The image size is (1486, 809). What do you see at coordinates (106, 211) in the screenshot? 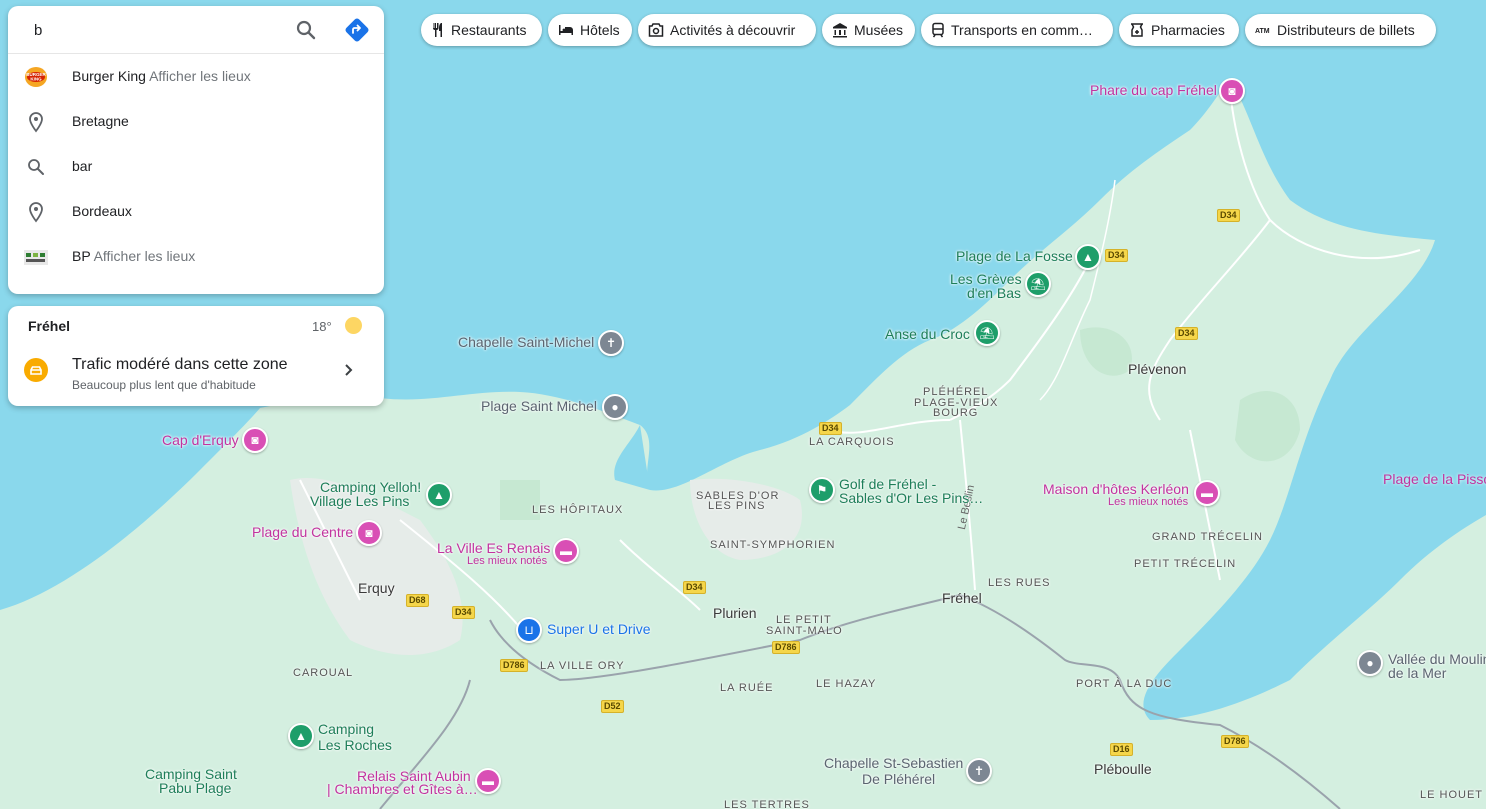
I see `suggestion-text: ordeaux` at bounding box center [106, 211].